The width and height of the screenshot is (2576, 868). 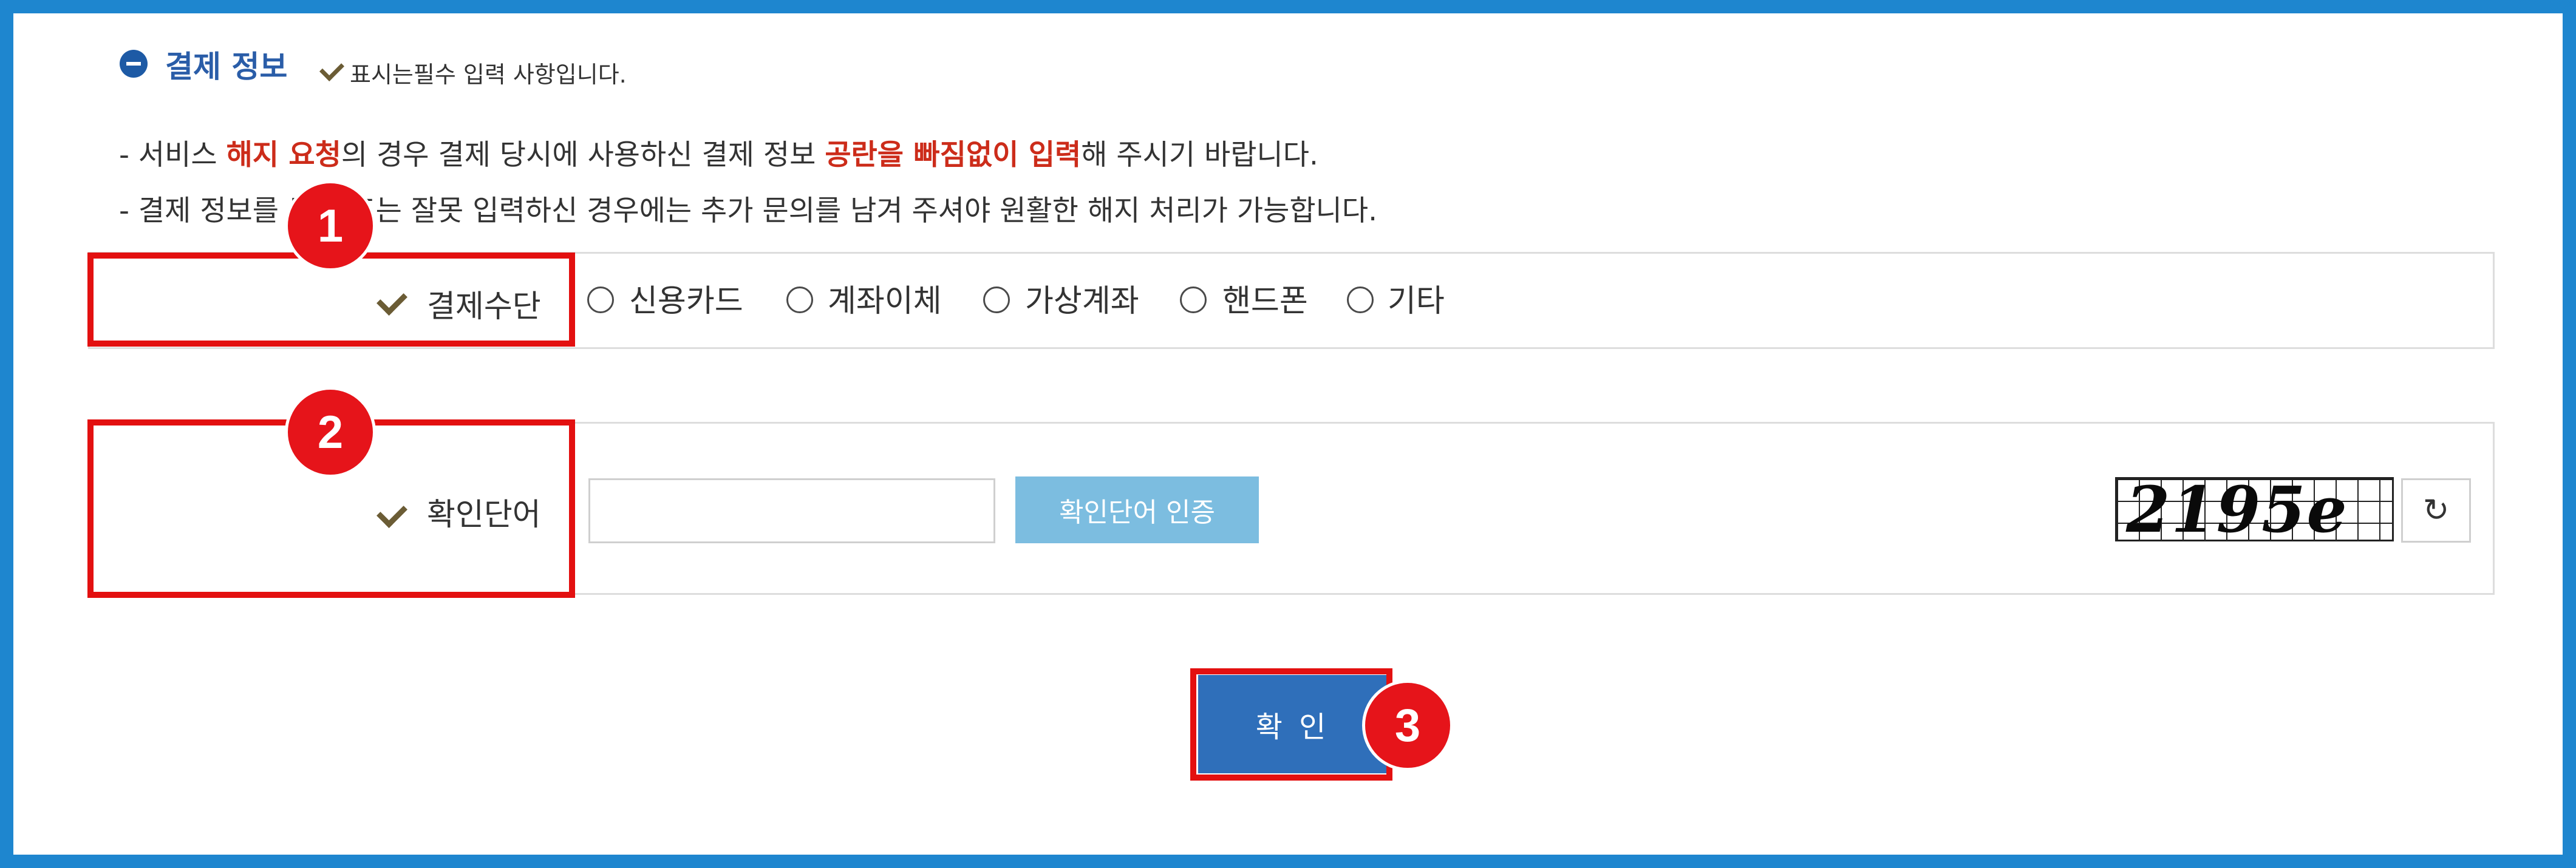 I want to click on refresh-captcha-button: ↻, so click(x=2436, y=510).